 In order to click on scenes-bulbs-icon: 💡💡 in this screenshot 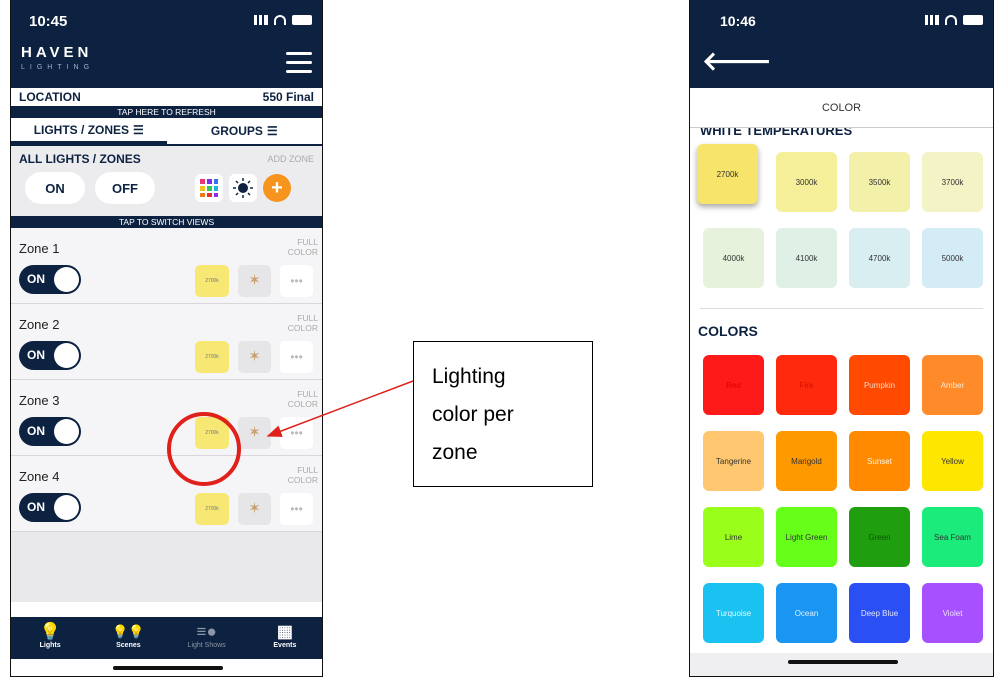, I will do `click(128, 631)`.